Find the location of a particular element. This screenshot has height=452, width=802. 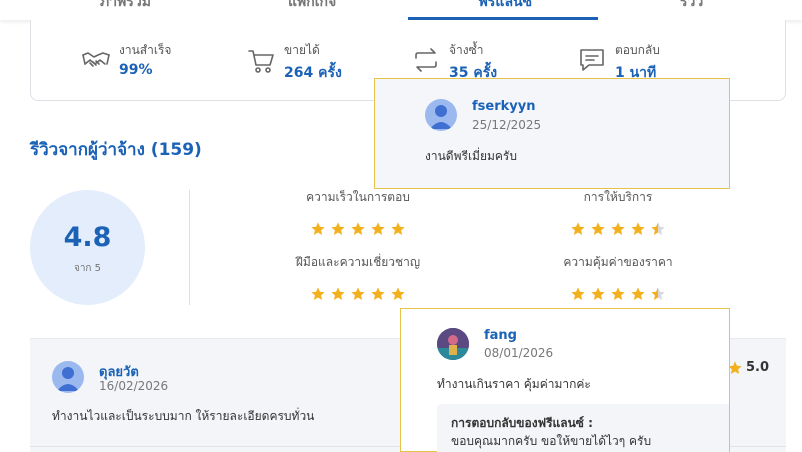

cart-icon is located at coordinates (261, 61).